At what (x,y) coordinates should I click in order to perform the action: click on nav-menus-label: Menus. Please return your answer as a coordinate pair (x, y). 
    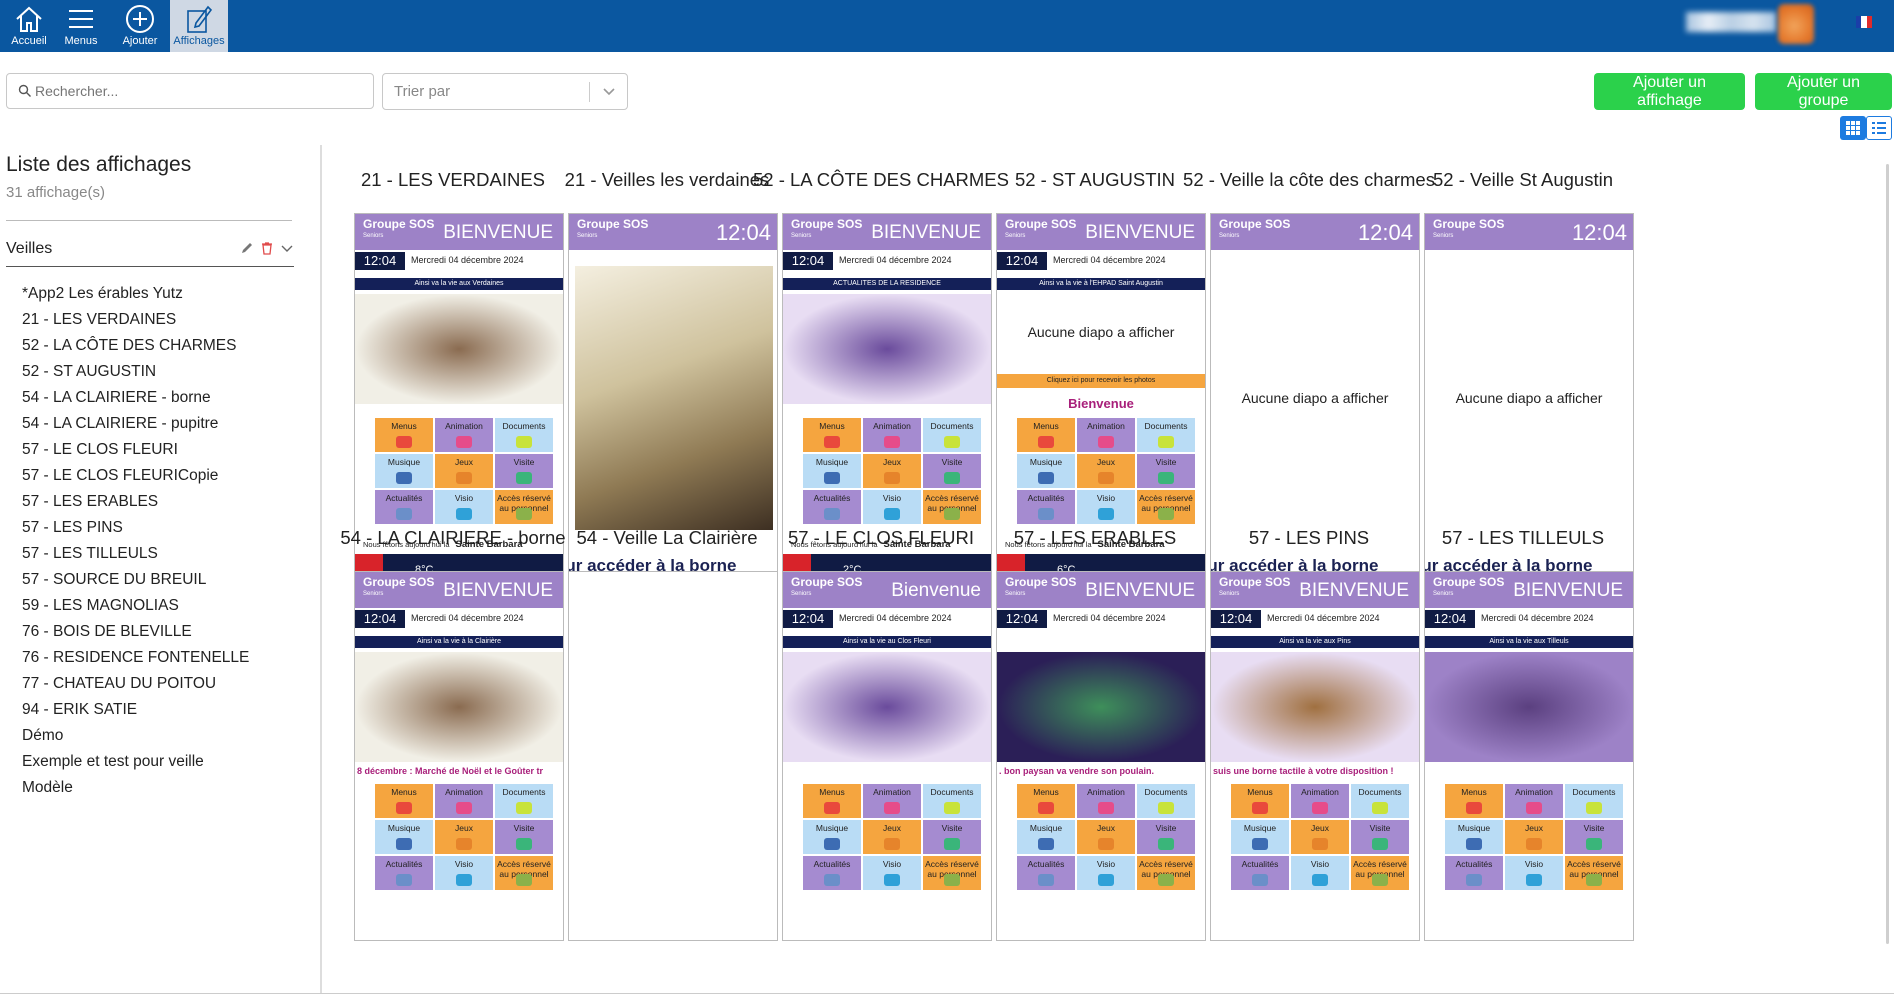
    Looking at the image, I should click on (81, 41).